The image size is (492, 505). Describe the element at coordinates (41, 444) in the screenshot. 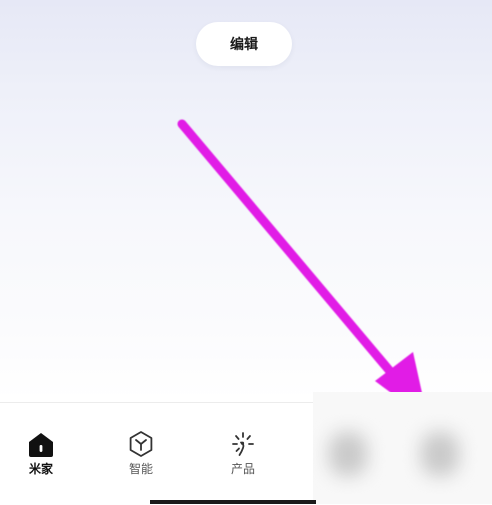

I see `home-icon` at that location.